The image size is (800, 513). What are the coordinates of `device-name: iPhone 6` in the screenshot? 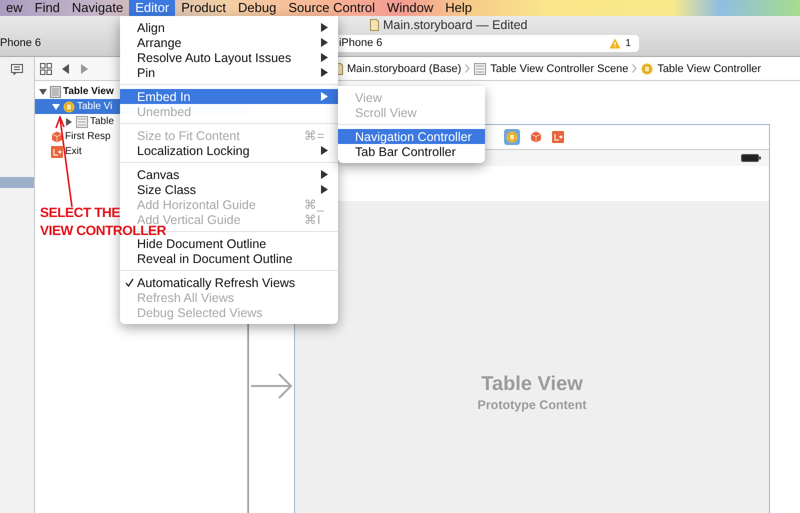 It's located at (360, 43).